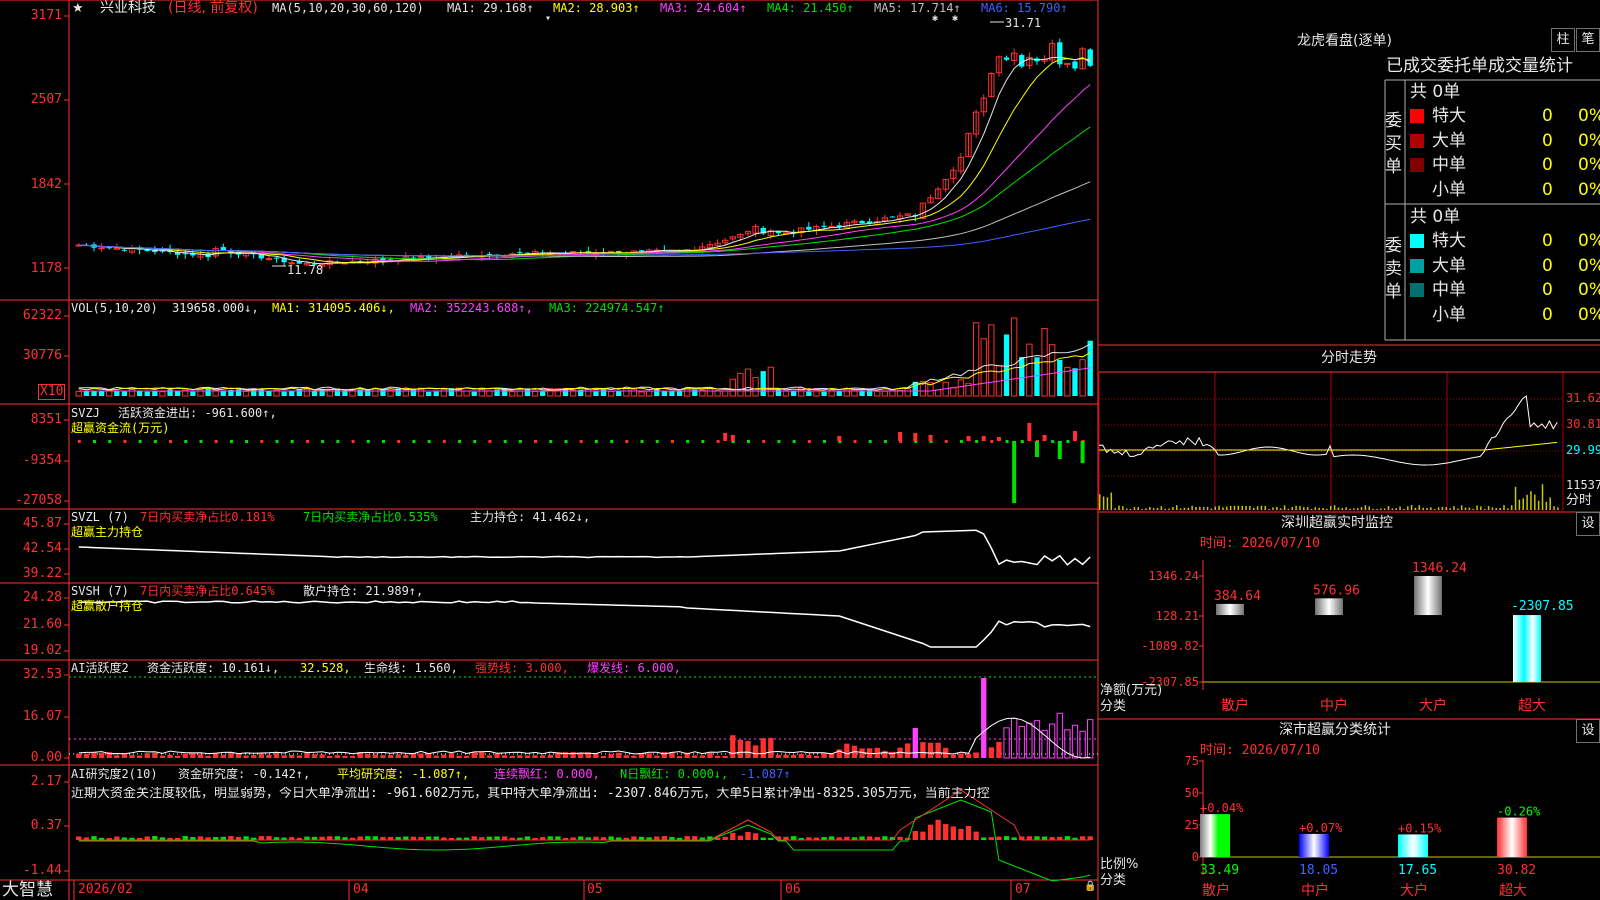  I want to click on classify-settings-button: 设, so click(1588, 731).